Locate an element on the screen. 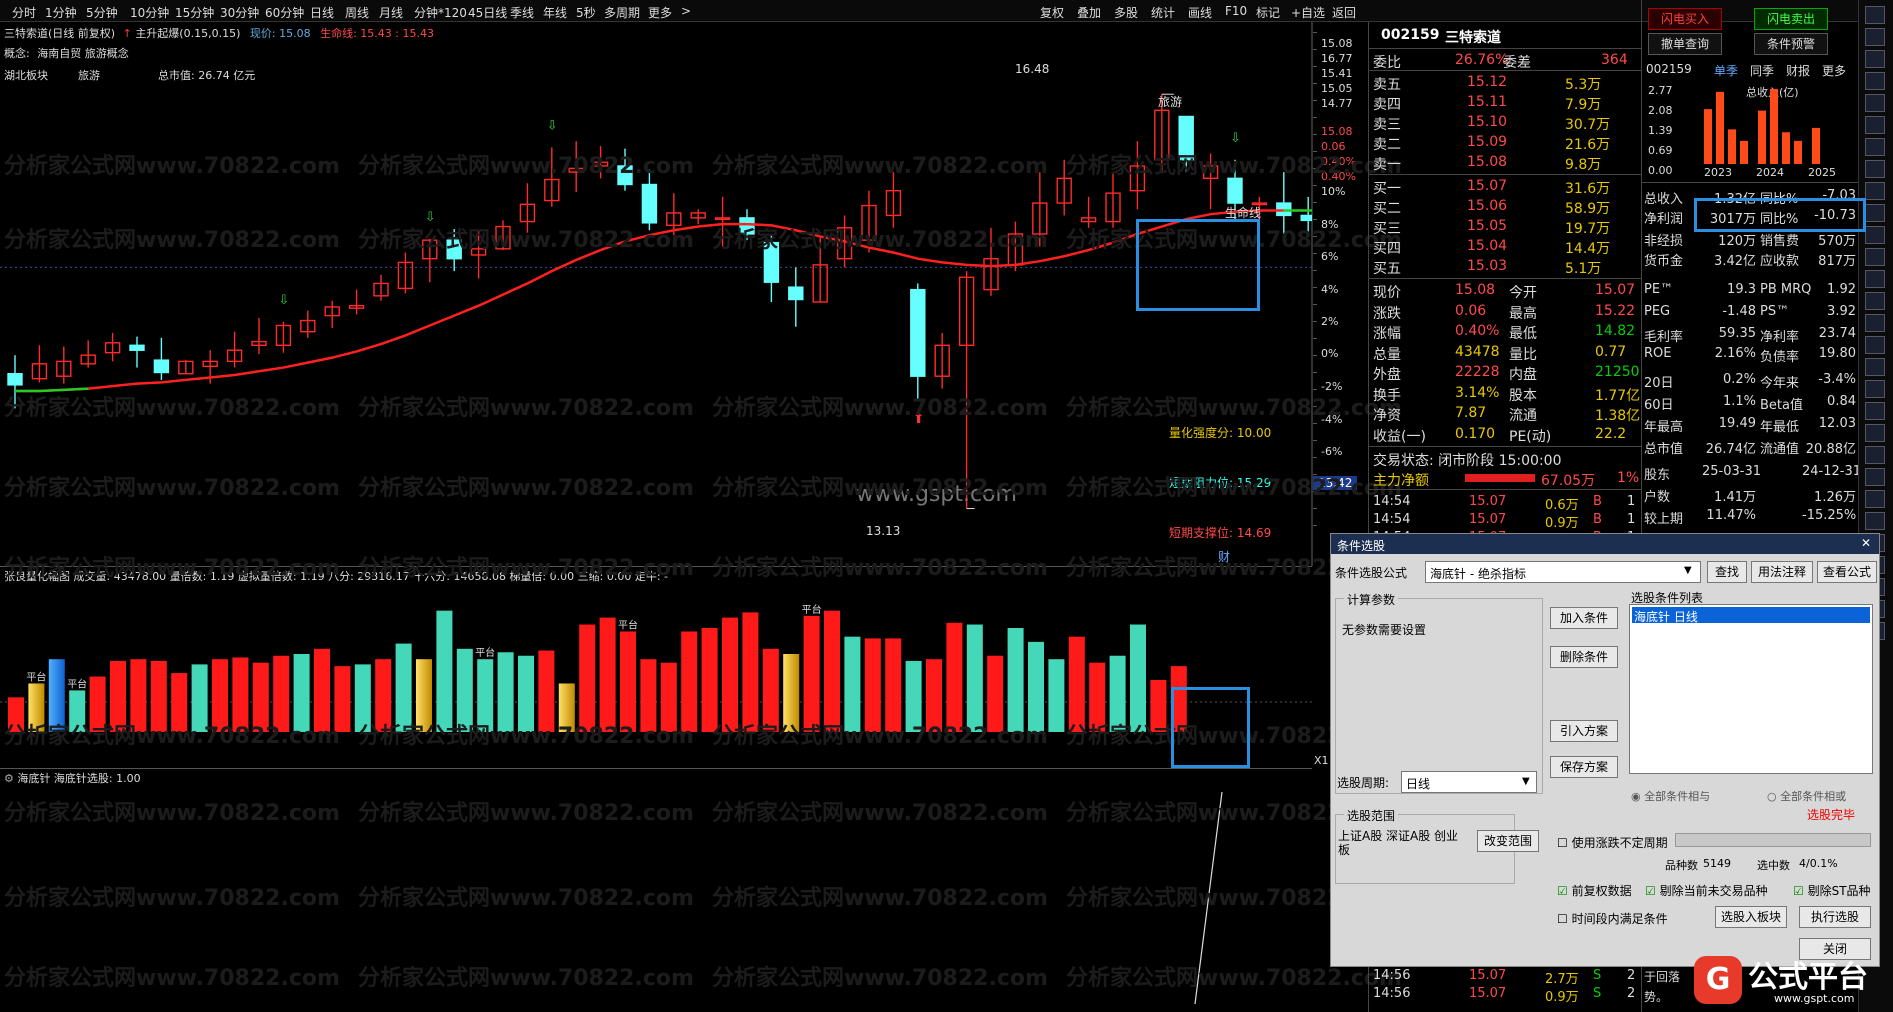 The width and height of the screenshot is (1893, 1012). fin-tab-3: 更多 is located at coordinates (1834, 70).